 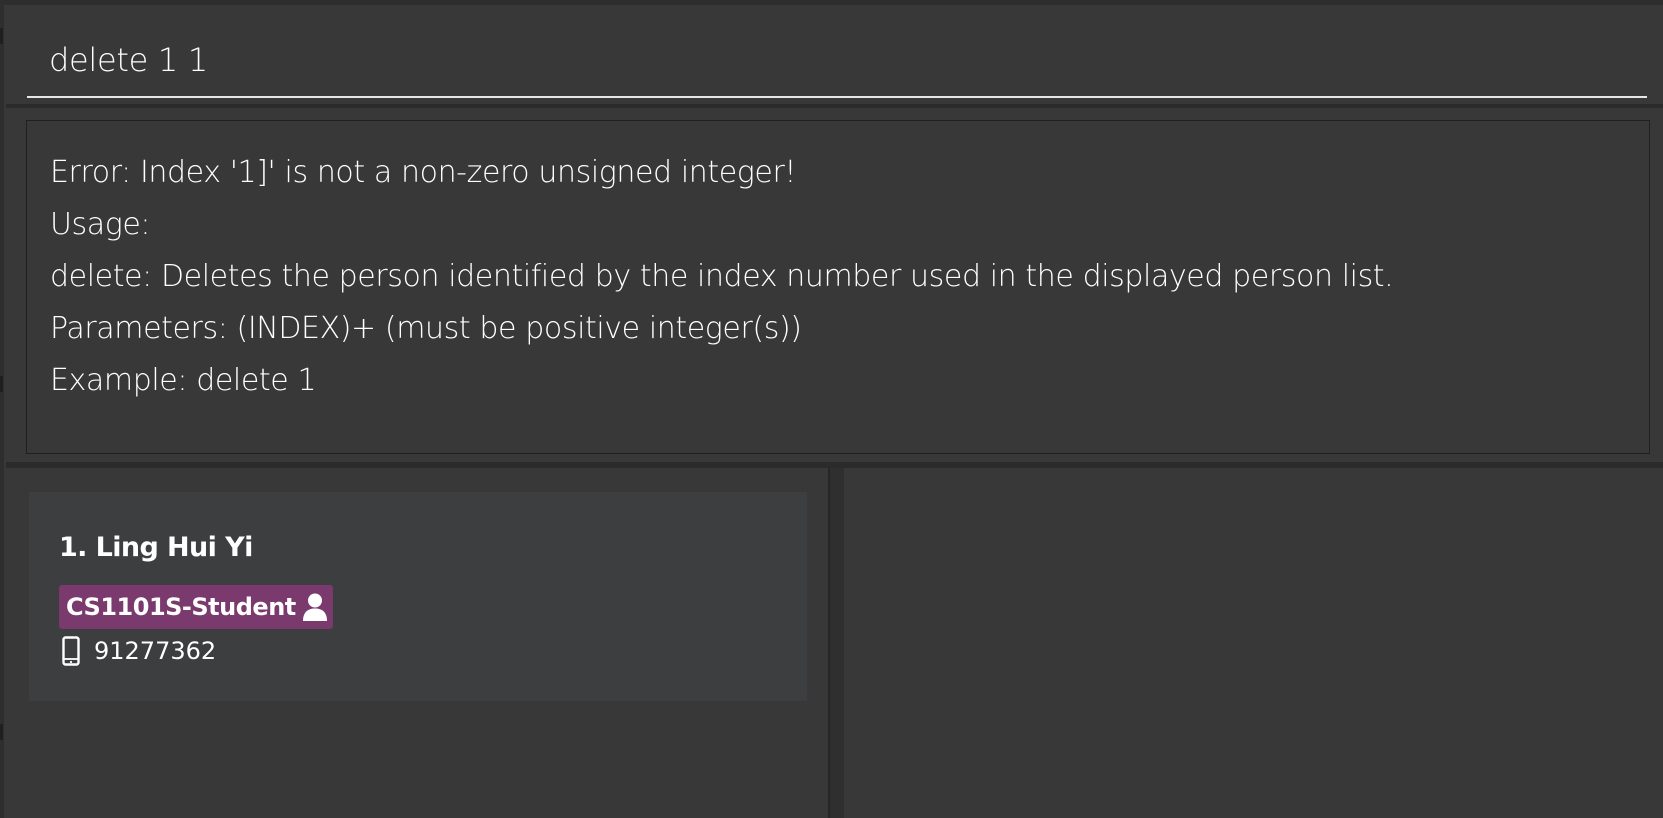 I want to click on command-box, so click(x=834, y=56).